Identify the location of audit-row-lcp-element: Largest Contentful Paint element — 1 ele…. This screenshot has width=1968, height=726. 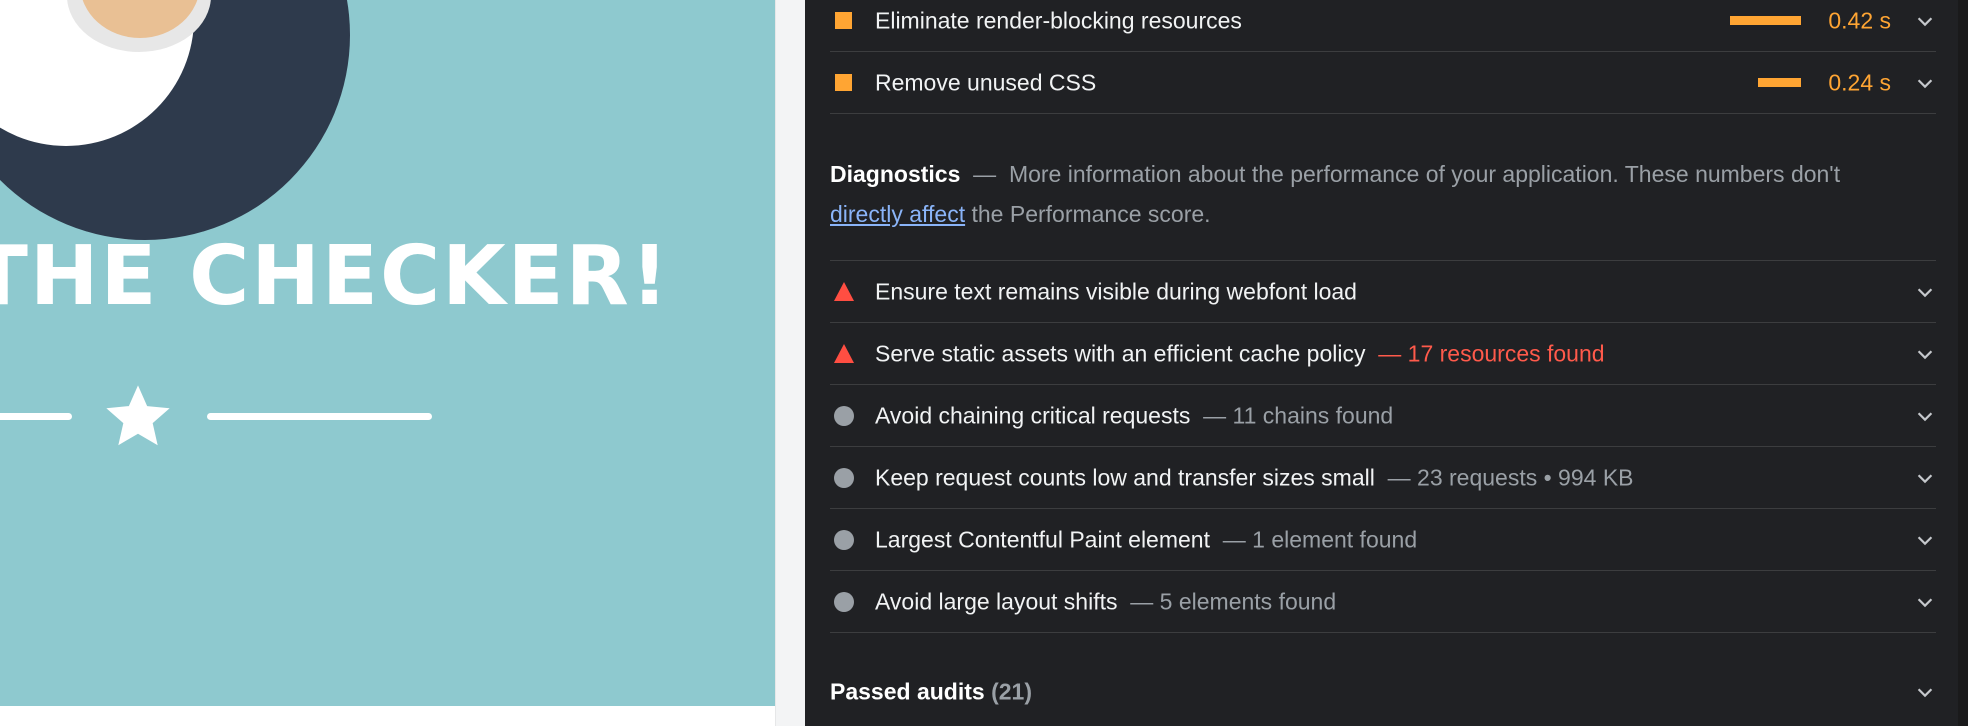
(1383, 540).